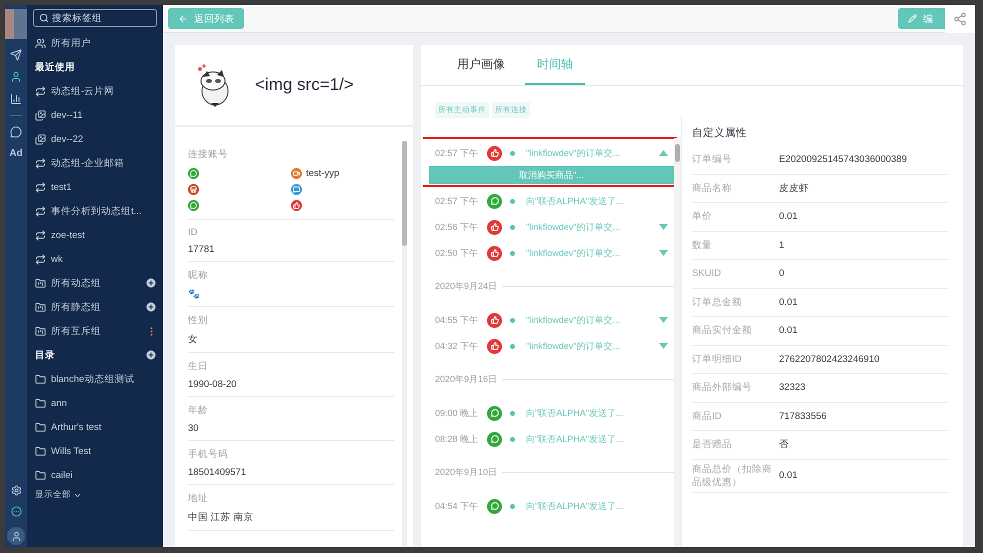  What do you see at coordinates (193, 339) in the screenshot?
I see `field-value: 女` at bounding box center [193, 339].